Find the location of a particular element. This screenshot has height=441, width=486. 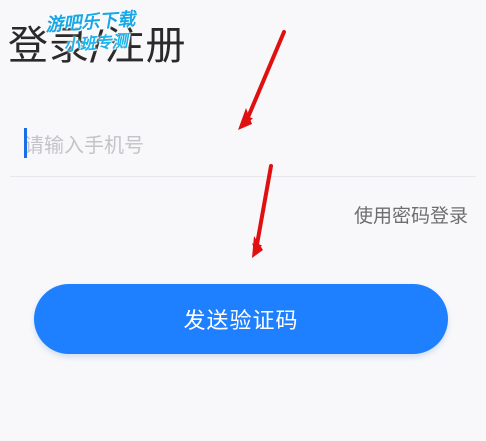

phone-number-input is located at coordinates (243, 145).